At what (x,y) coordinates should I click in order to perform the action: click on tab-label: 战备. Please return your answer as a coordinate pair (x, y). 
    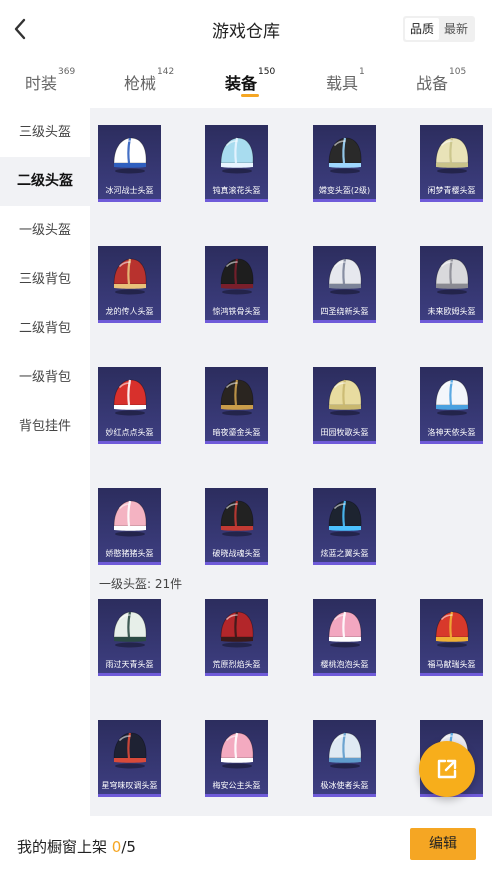
    Looking at the image, I should click on (432, 83).